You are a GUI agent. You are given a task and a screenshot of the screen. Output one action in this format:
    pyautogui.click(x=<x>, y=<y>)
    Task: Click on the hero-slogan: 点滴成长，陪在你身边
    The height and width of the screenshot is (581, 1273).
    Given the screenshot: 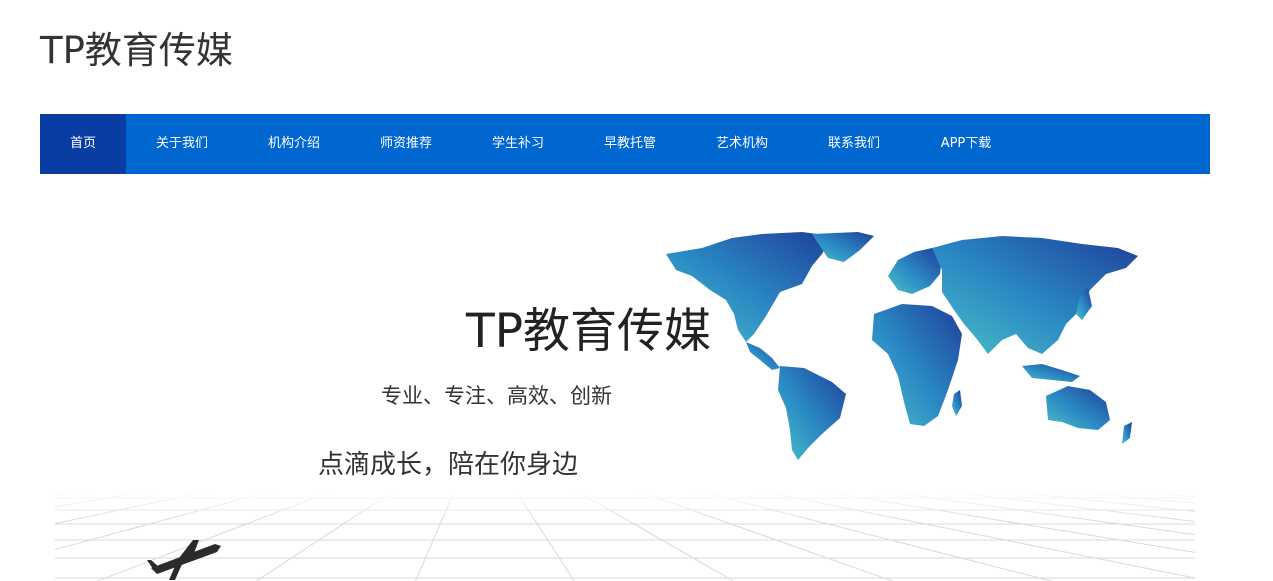 What is the action you would take?
    pyautogui.click(x=448, y=465)
    